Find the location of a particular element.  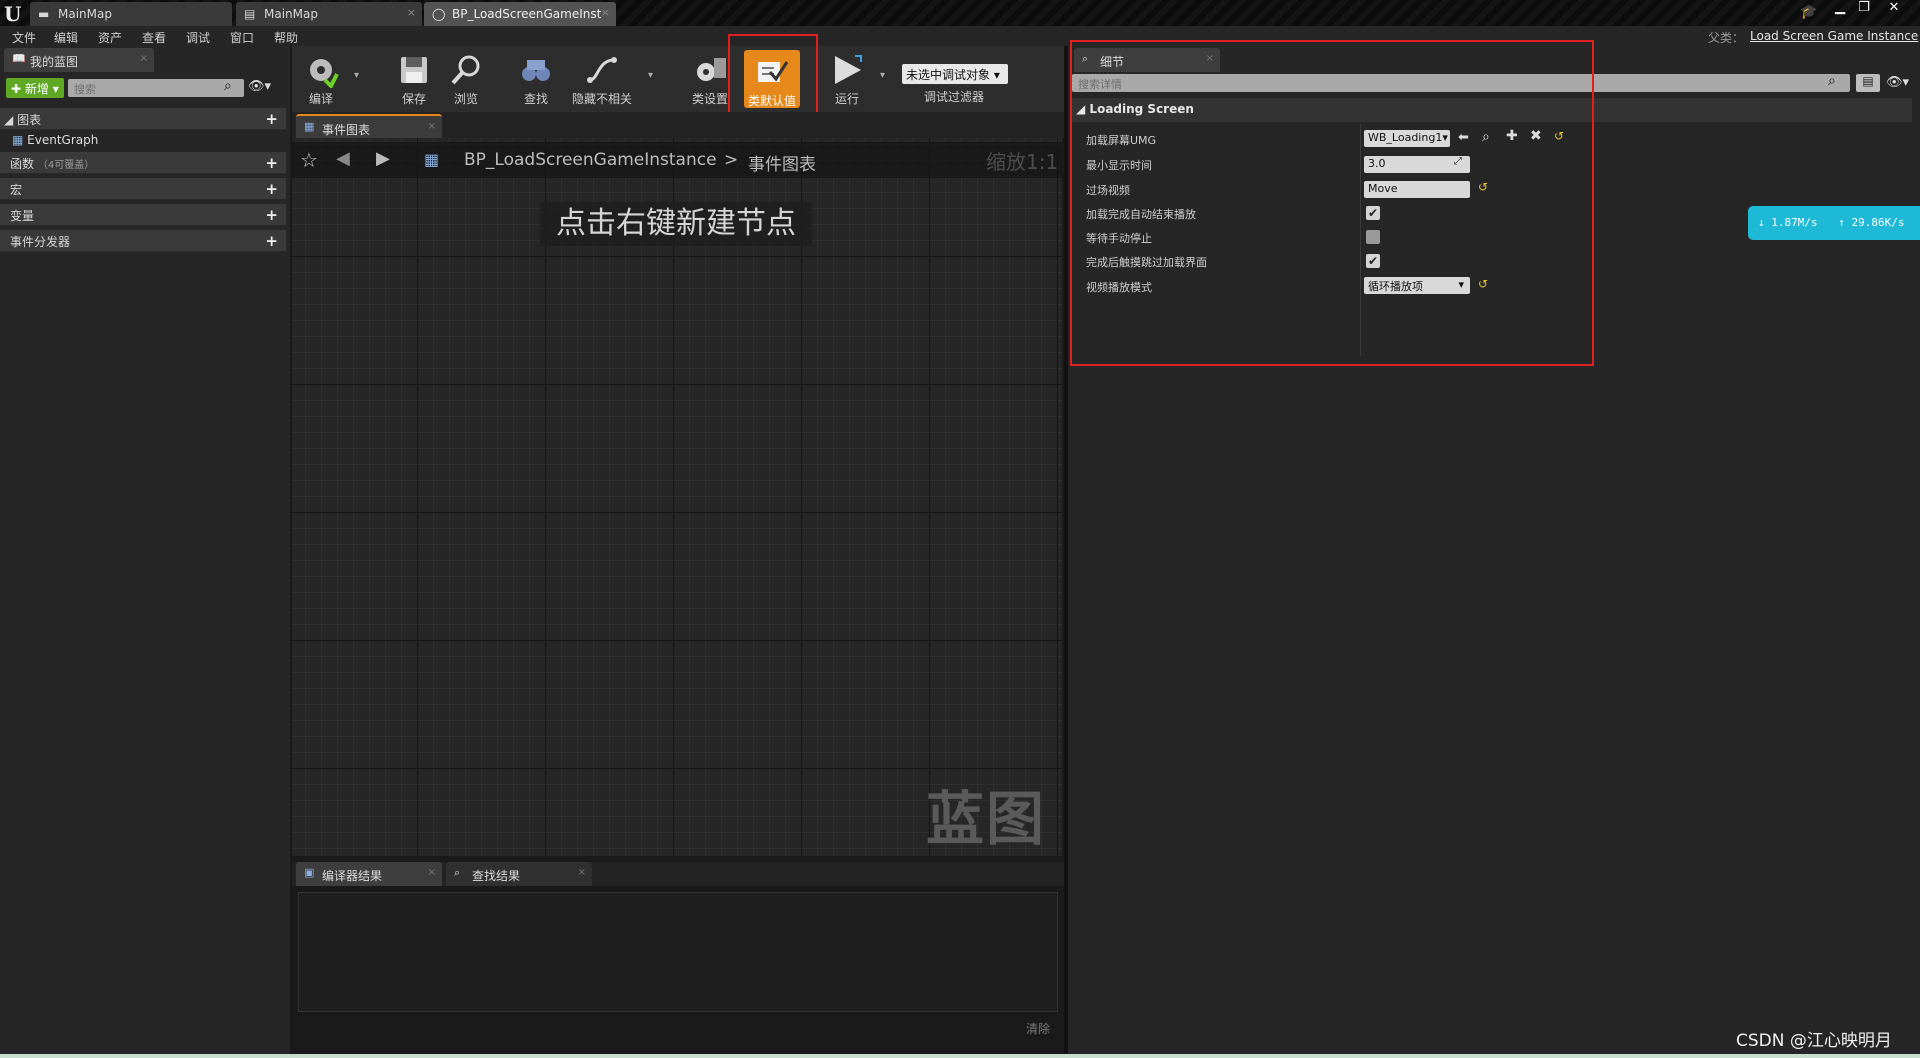

class-defaults-highlight-box is located at coordinates (773, 77).